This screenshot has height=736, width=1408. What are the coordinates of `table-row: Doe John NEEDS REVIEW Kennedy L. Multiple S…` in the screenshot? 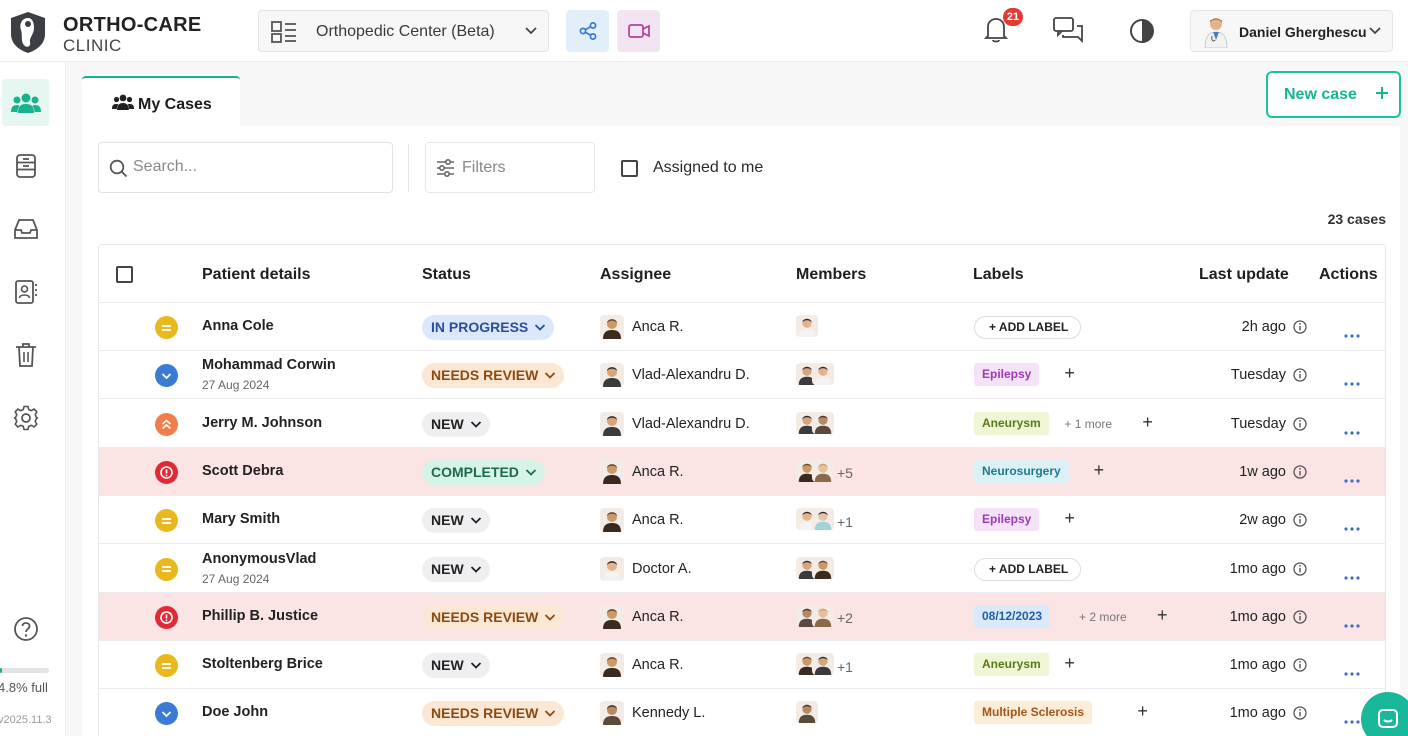 It's located at (742, 712).